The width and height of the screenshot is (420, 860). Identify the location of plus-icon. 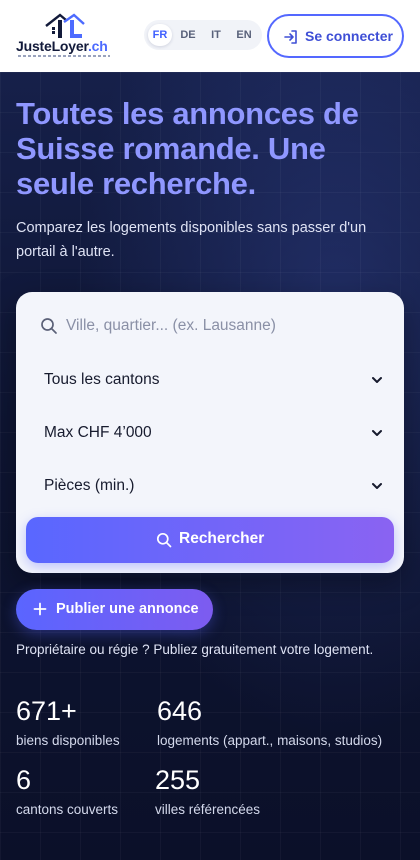
(40, 609).